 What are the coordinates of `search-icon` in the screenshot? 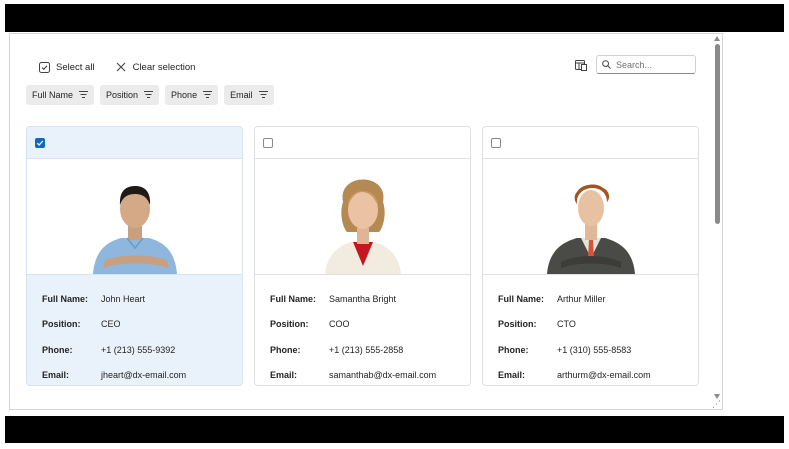 It's located at (606, 65).